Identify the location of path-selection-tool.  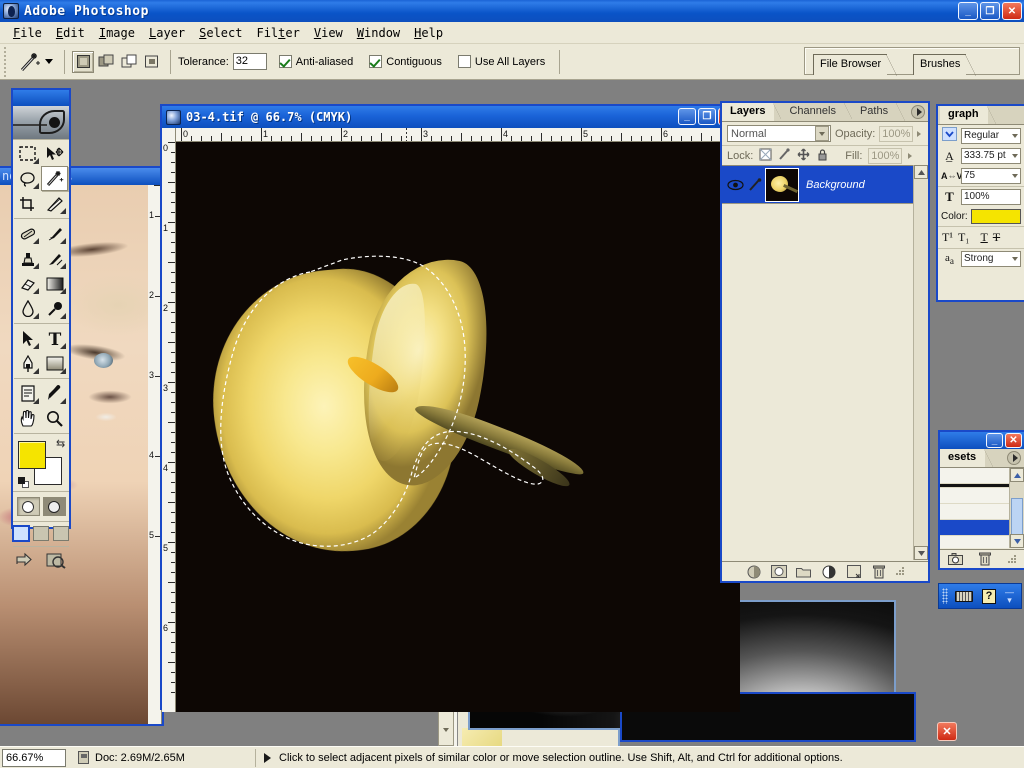
(27, 338).